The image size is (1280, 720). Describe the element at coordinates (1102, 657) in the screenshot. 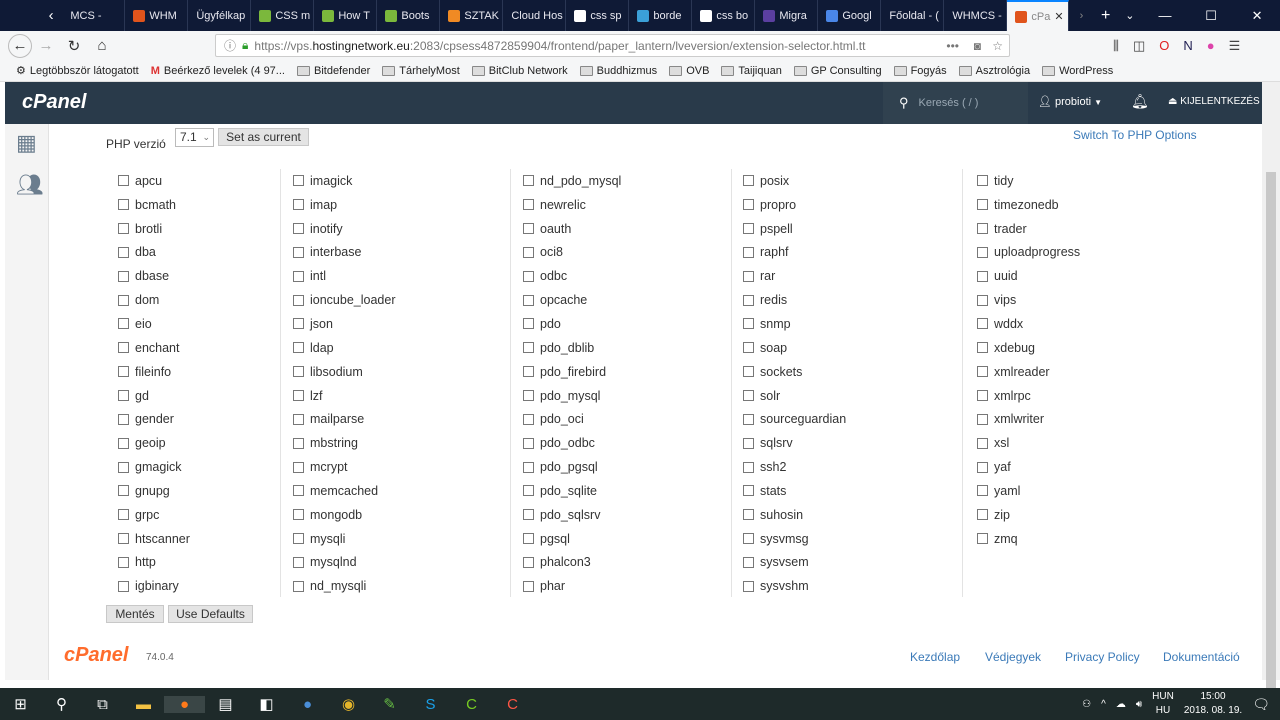

I see `footer-link-privacy: Privacy Policy` at that location.